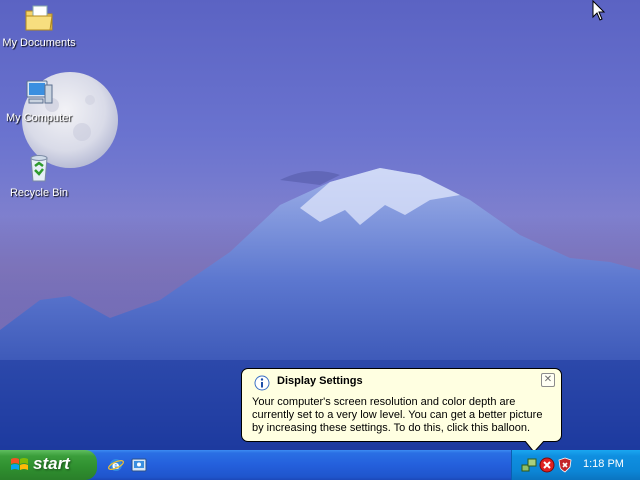  What do you see at coordinates (575, 465) in the screenshot?
I see `system-tray: 1:18 PM` at bounding box center [575, 465].